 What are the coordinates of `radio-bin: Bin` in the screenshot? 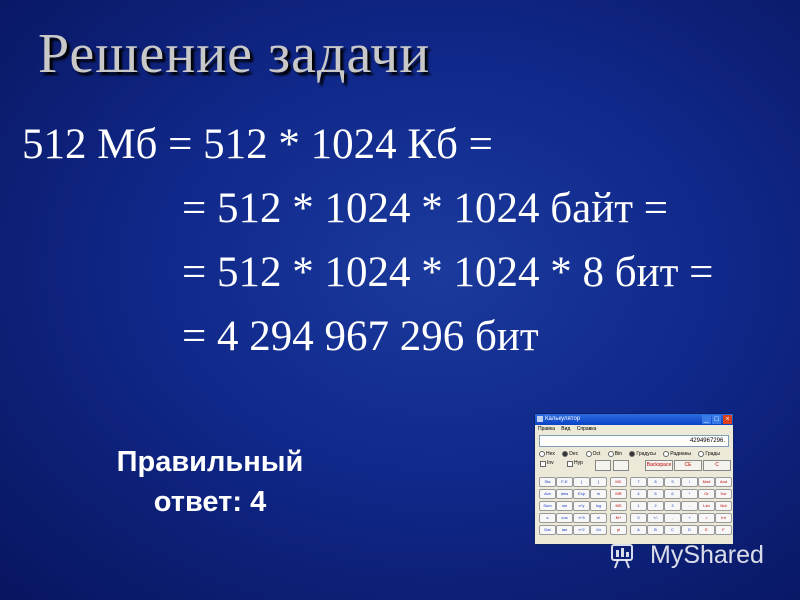 It's located at (614, 453).